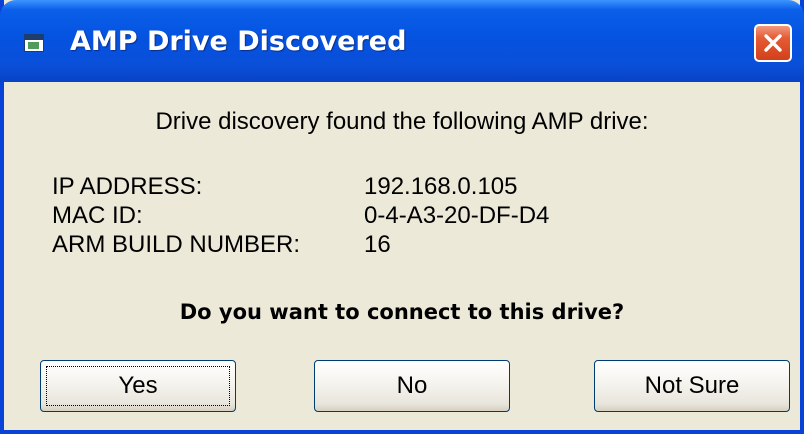 The width and height of the screenshot is (804, 434). I want to click on not-sure-button: Not Sure, so click(692, 386).